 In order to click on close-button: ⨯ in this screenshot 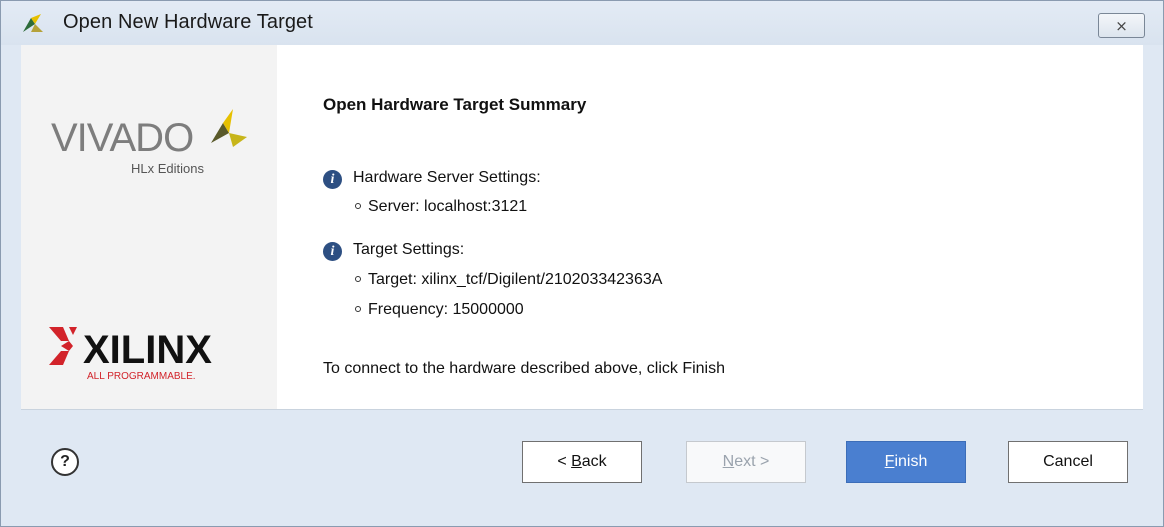, I will do `click(1121, 25)`.